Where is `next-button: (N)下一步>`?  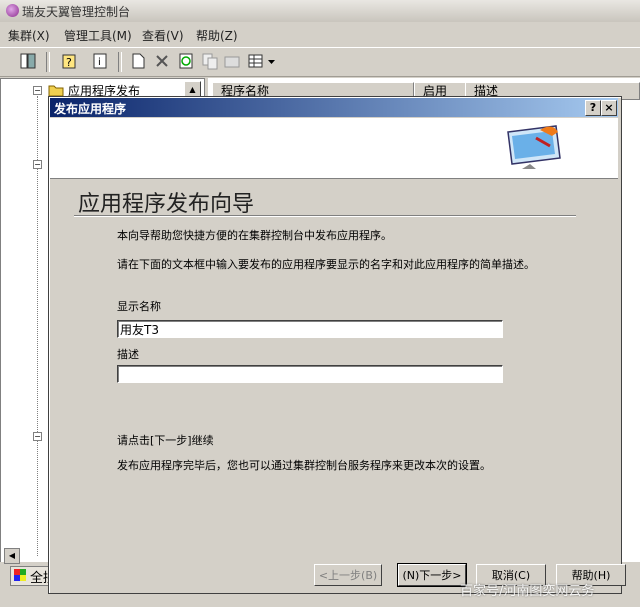 next-button: (N)下一步> is located at coordinates (432, 575).